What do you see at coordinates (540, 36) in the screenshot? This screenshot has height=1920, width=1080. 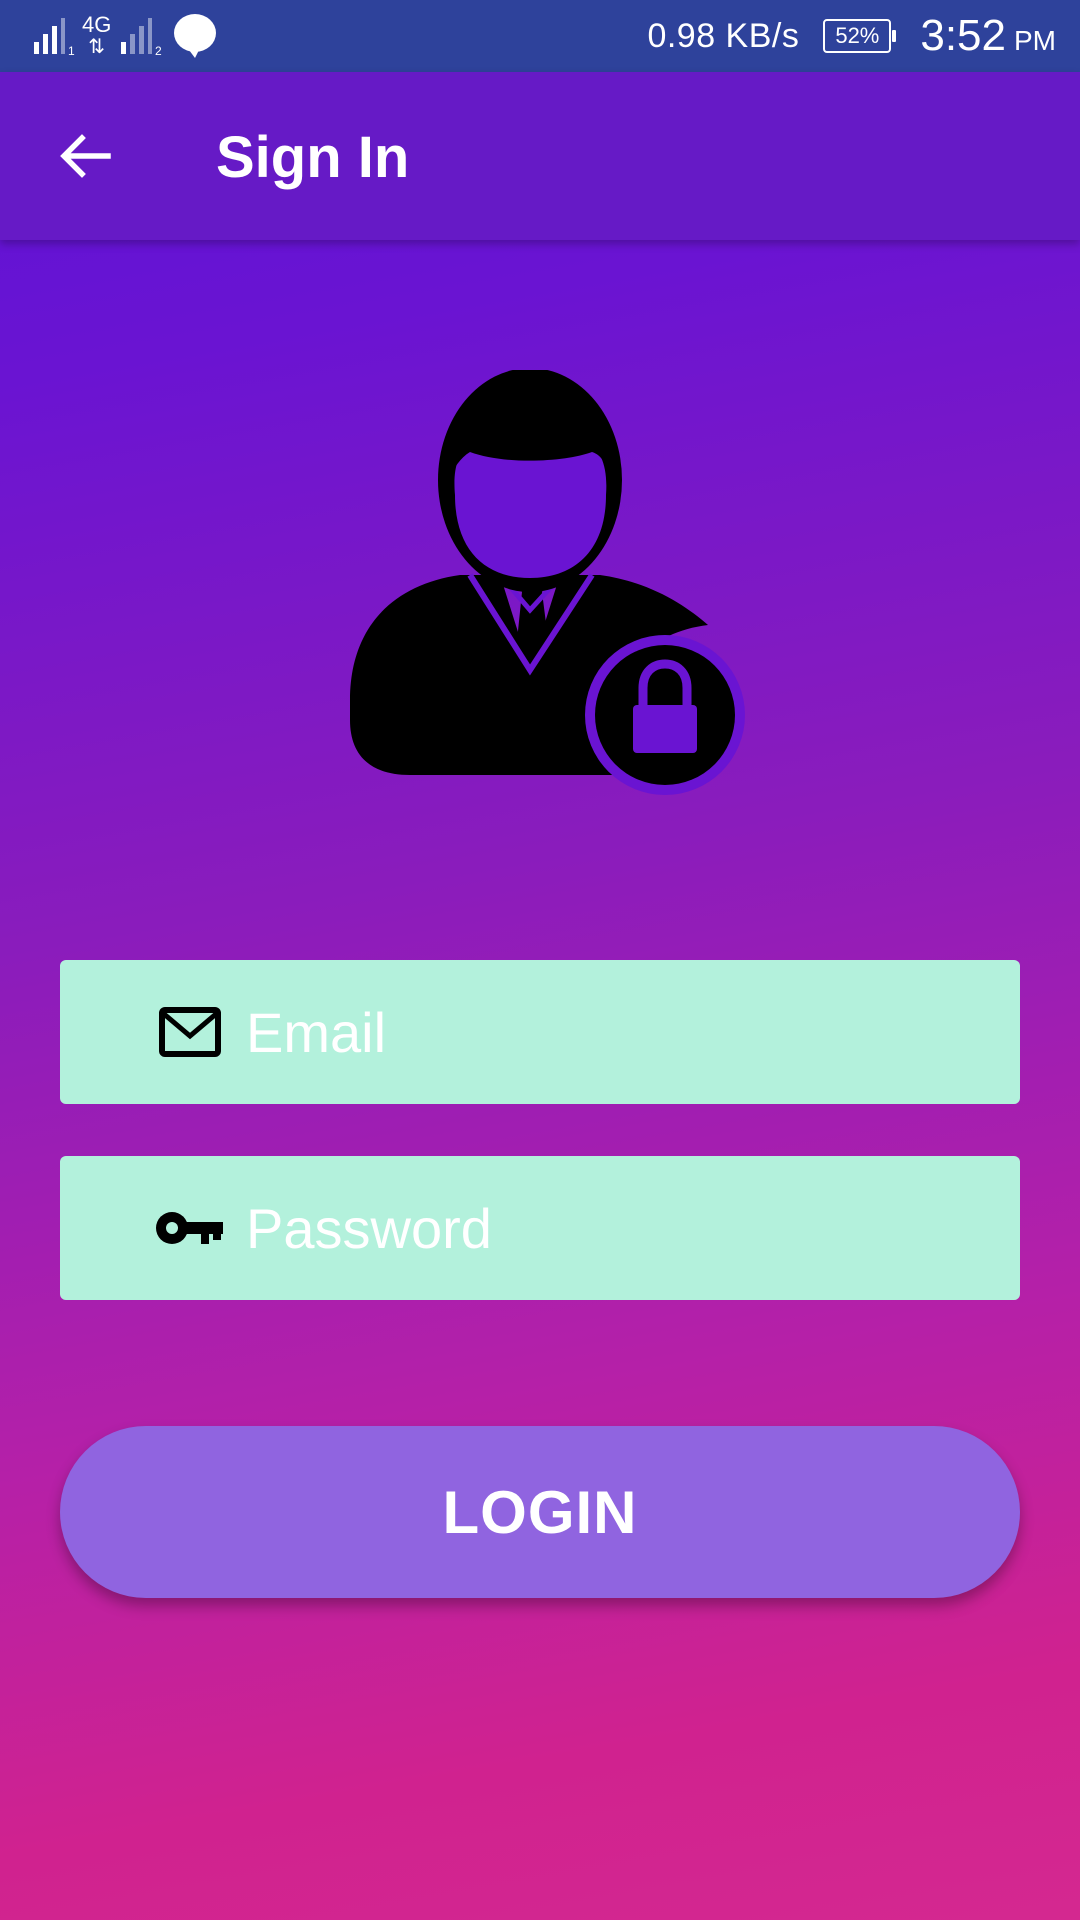 I see `status-bar: 1 4G ⇅ 2 0.98 KB/s 52% 3:52 PM` at bounding box center [540, 36].